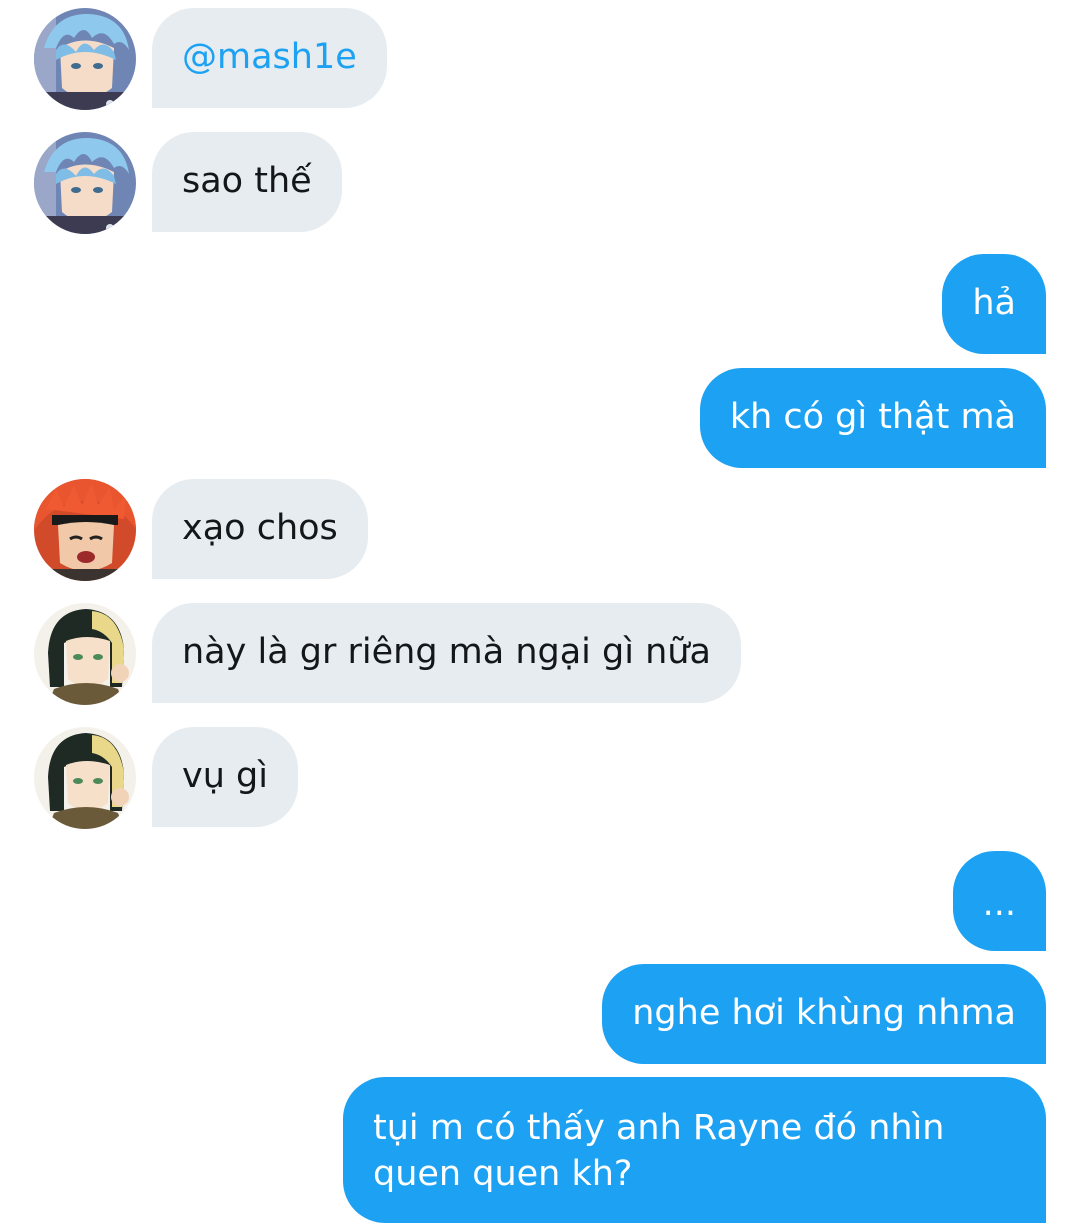 This screenshot has width=1080, height=1227. I want to click on message-text: sao thế, so click(247, 181).